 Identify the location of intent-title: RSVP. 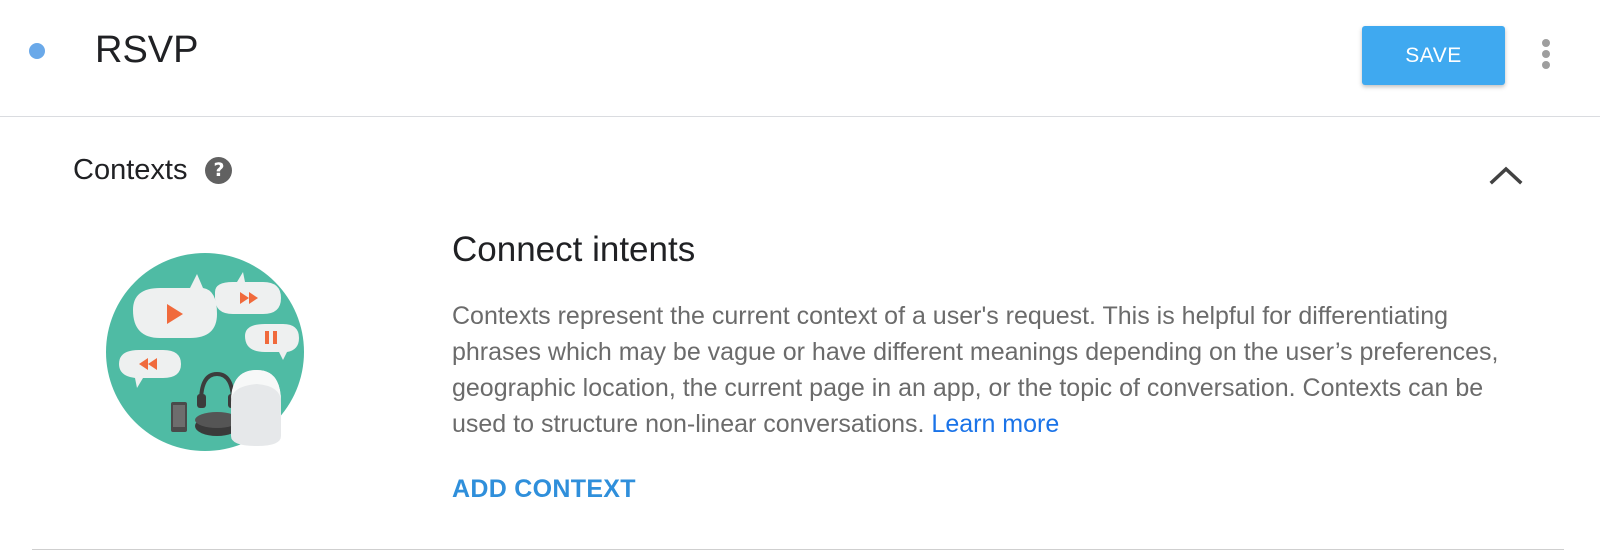
(147, 50).